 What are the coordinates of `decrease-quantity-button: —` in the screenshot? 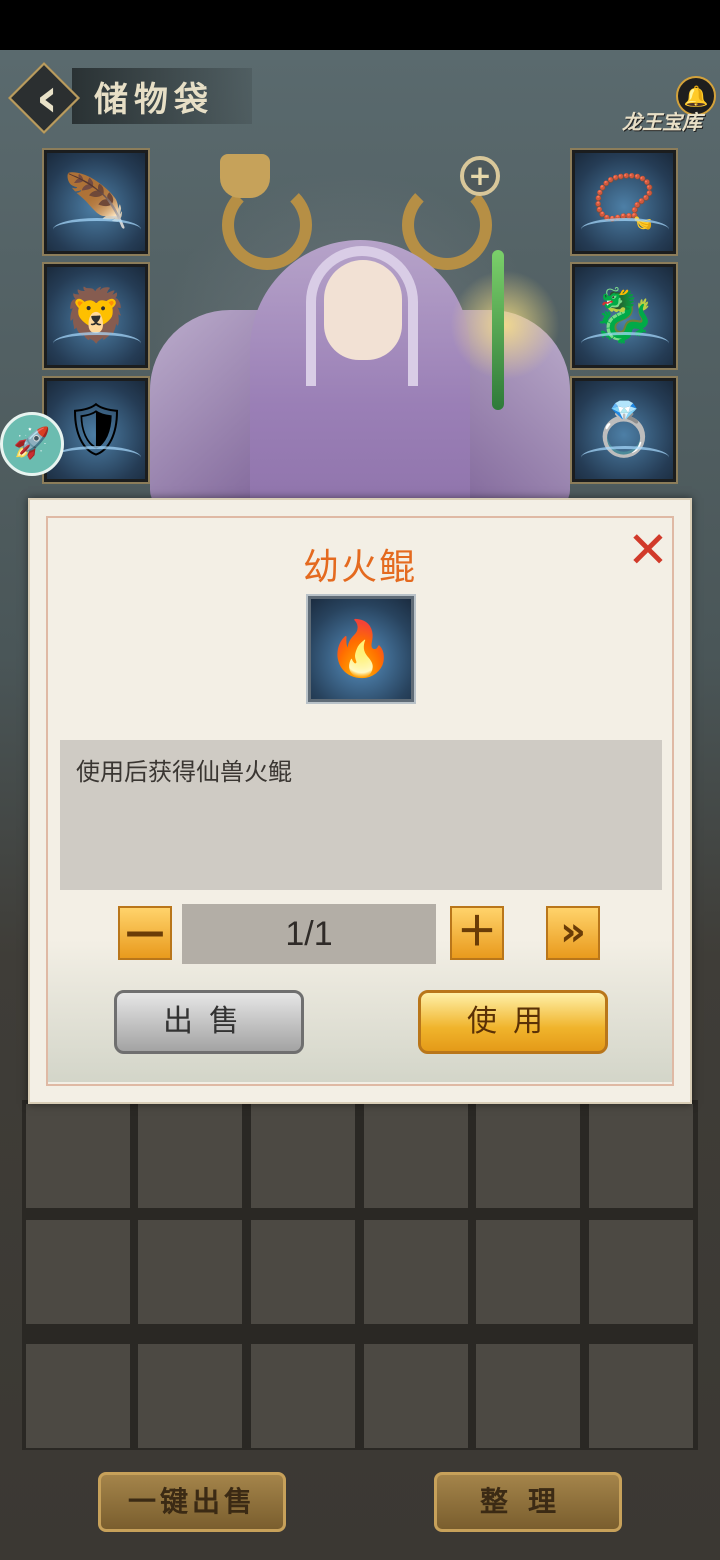 It's located at (145, 933).